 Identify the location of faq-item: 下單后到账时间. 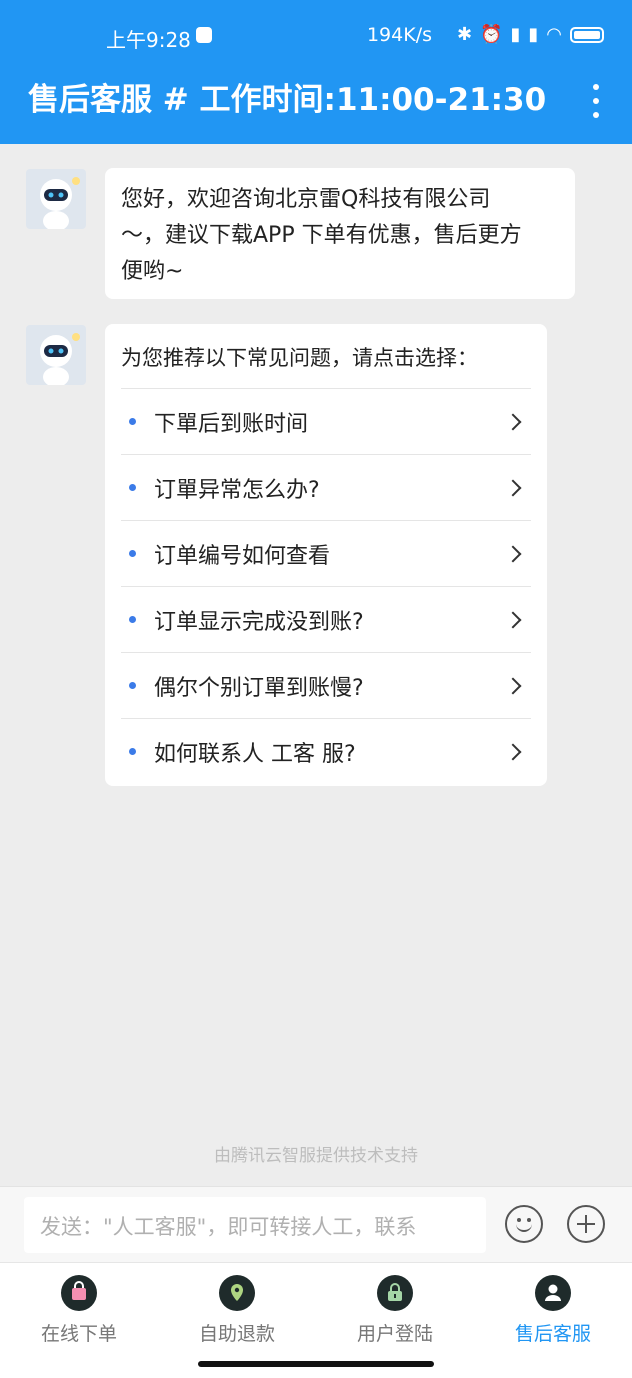
(326, 421).